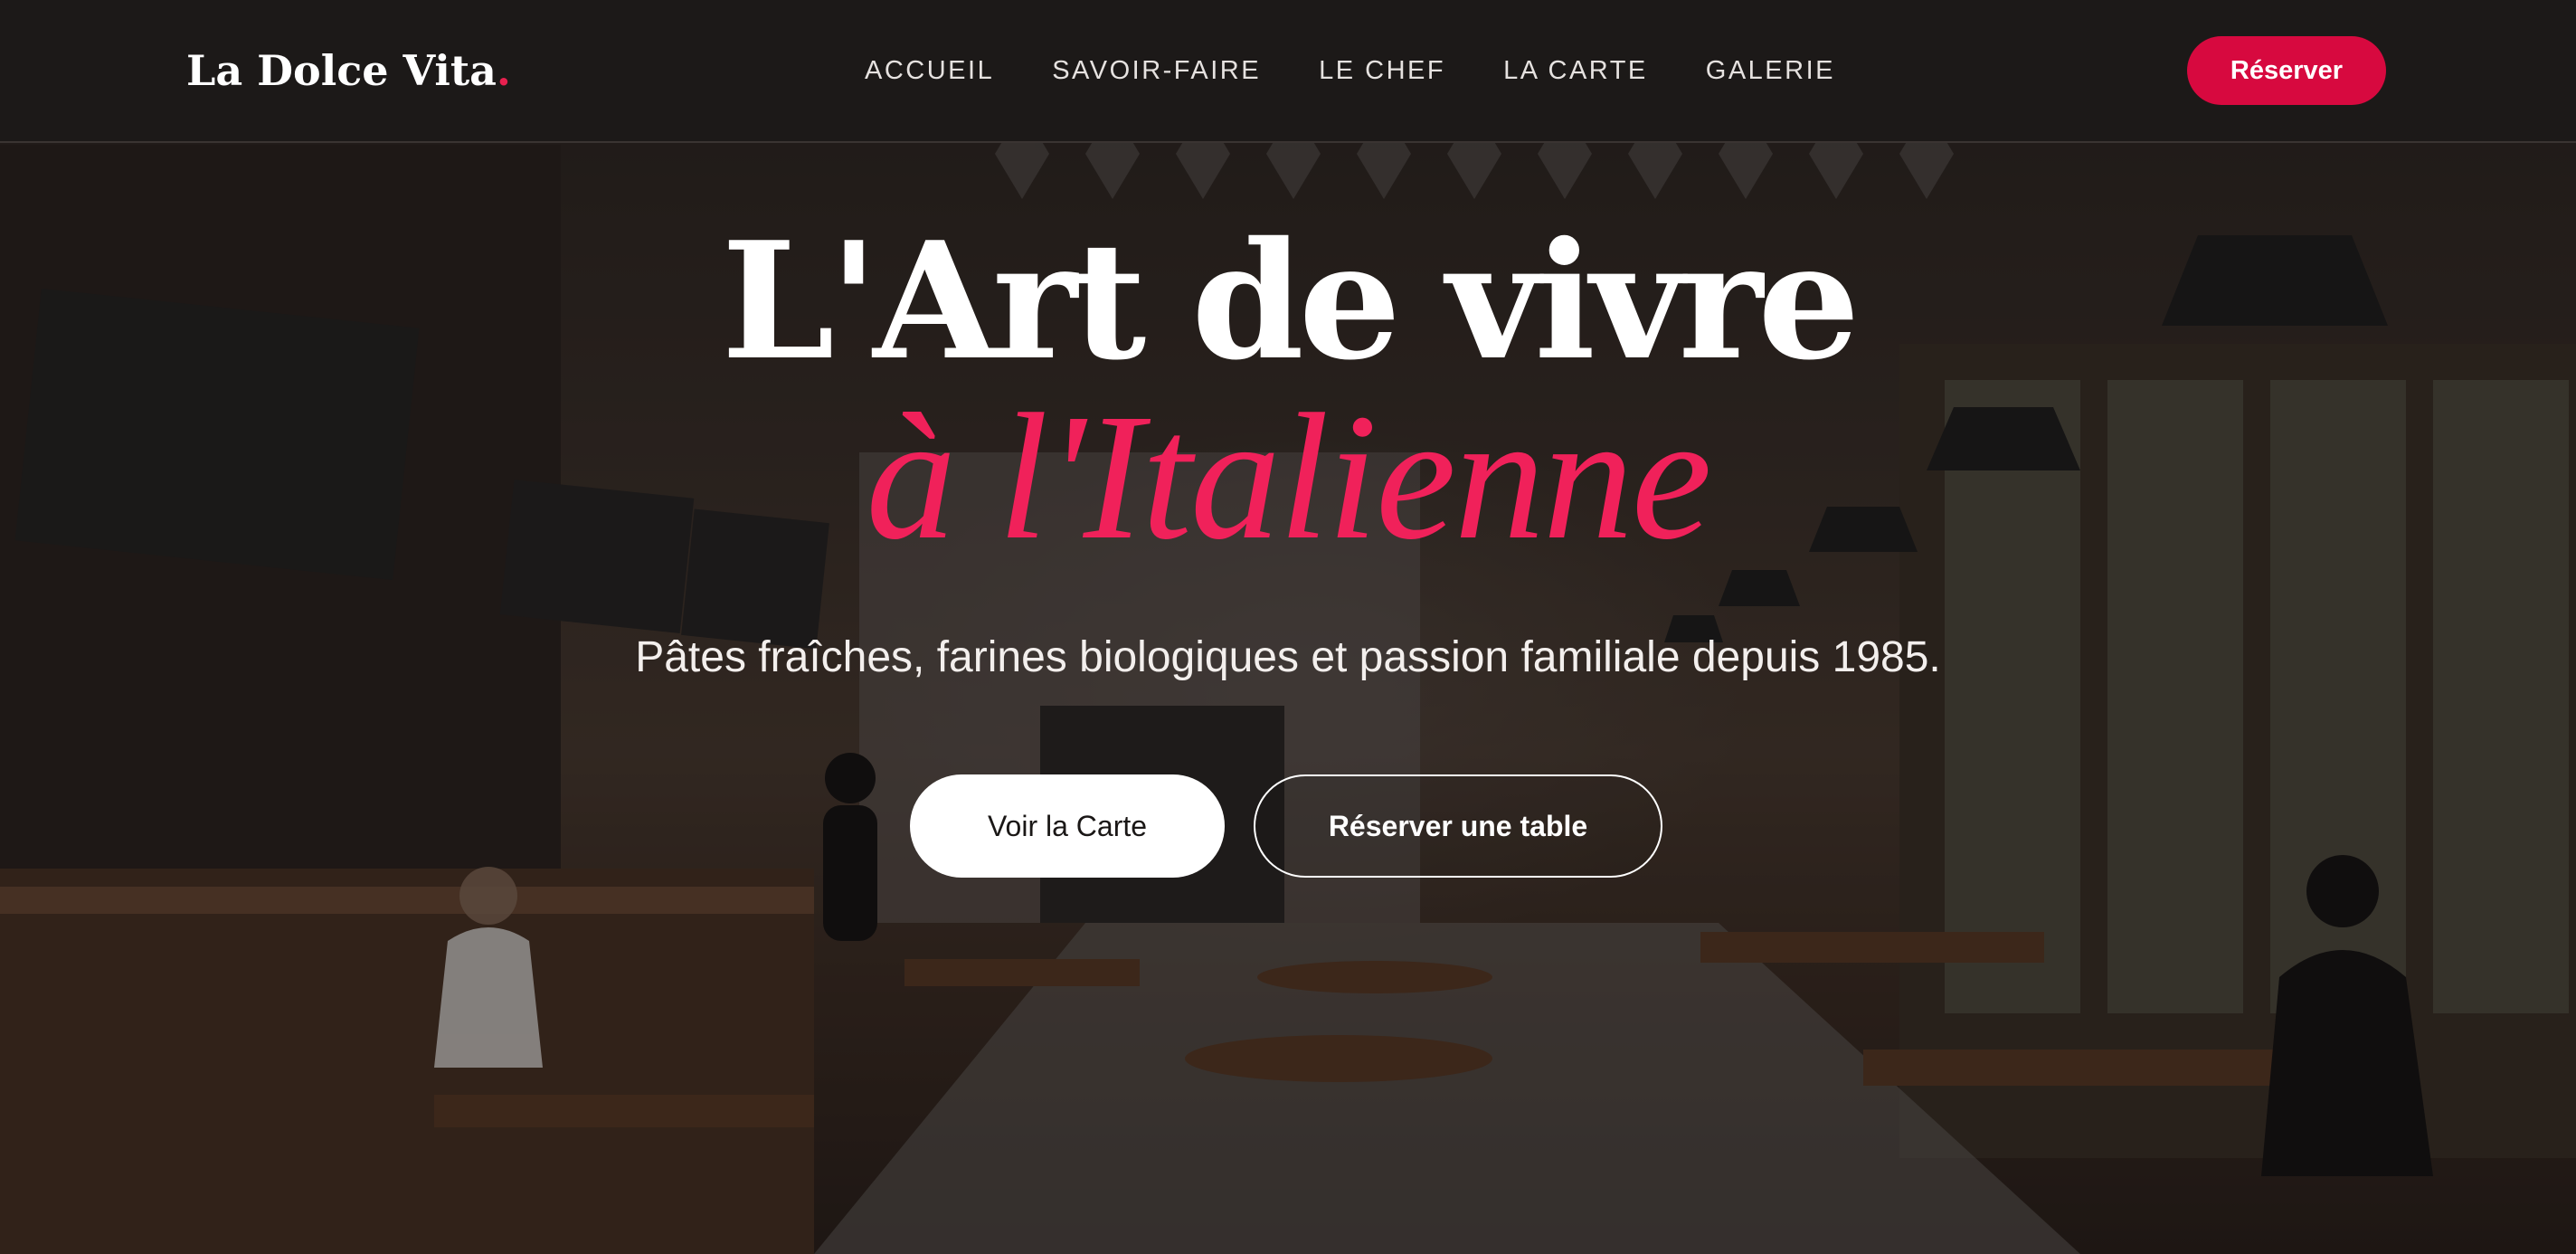 The width and height of the screenshot is (2576, 1254). What do you see at coordinates (1458, 826) in the screenshot?
I see `book-table-button: Réserver une table` at bounding box center [1458, 826].